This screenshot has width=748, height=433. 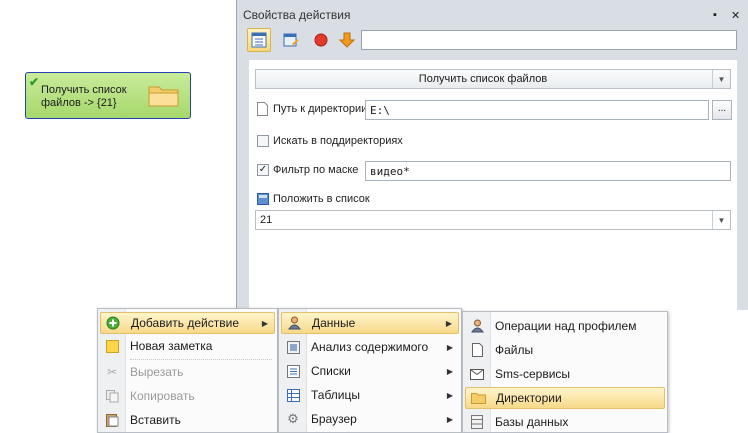 I want to click on menu-item-copy: Копировать, so click(x=187, y=396).